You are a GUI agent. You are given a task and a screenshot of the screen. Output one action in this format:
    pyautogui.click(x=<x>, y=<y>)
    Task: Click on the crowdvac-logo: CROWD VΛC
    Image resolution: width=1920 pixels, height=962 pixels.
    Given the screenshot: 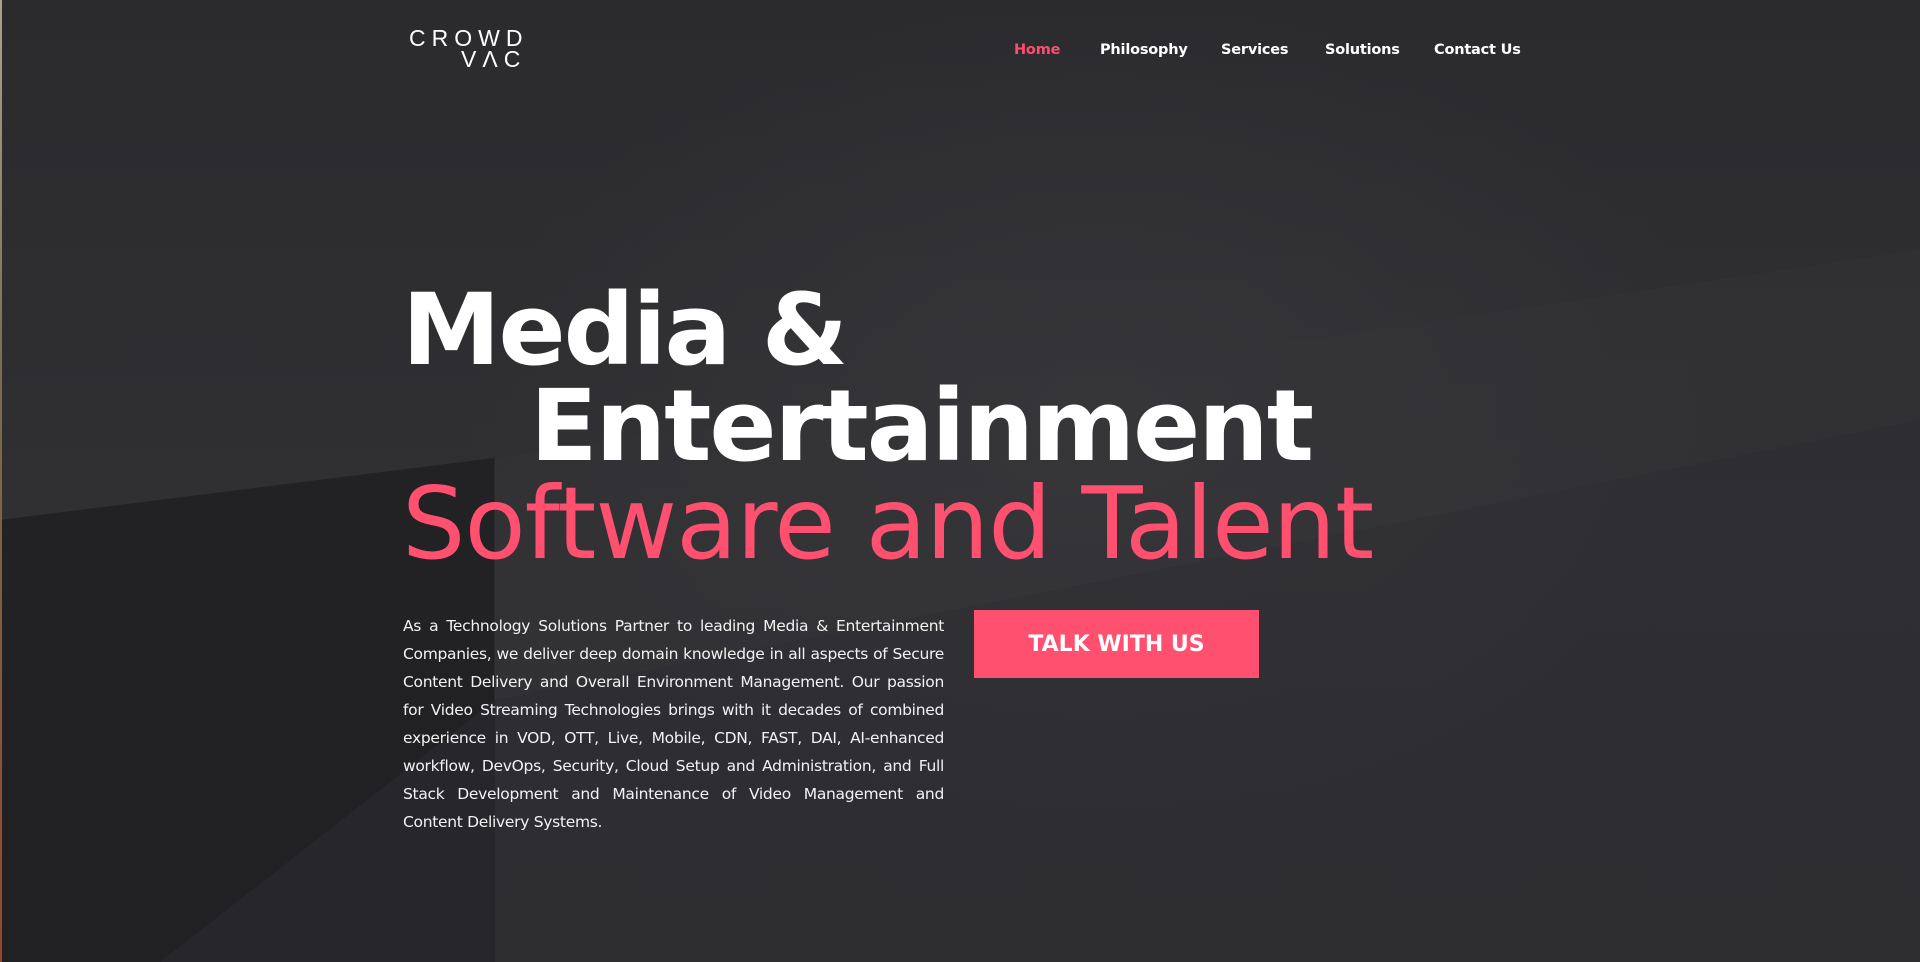 What is the action you would take?
    pyautogui.click(x=468, y=50)
    